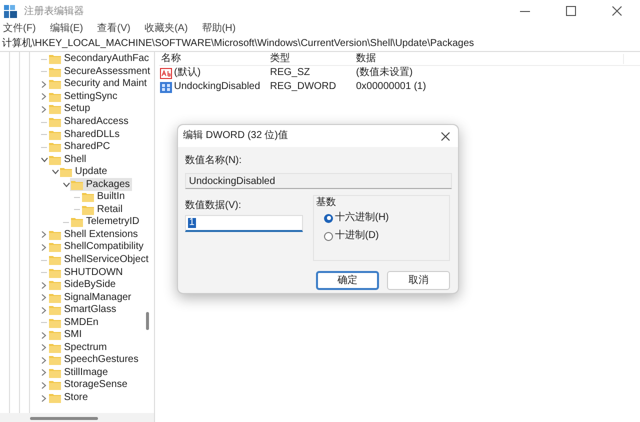 The image size is (640, 422). Describe the element at coordinates (489, 59) in the screenshot. I see `column-header: 数据` at that location.